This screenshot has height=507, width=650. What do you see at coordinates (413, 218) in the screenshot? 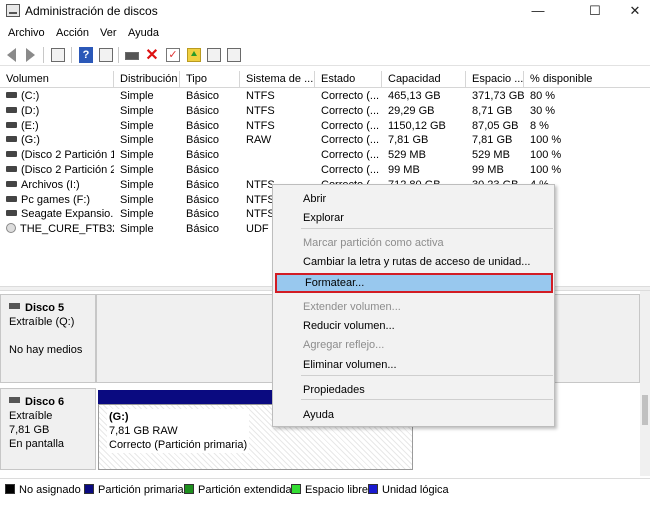
I see `context-menu-item-explorar: Explorar` at bounding box center [413, 218].